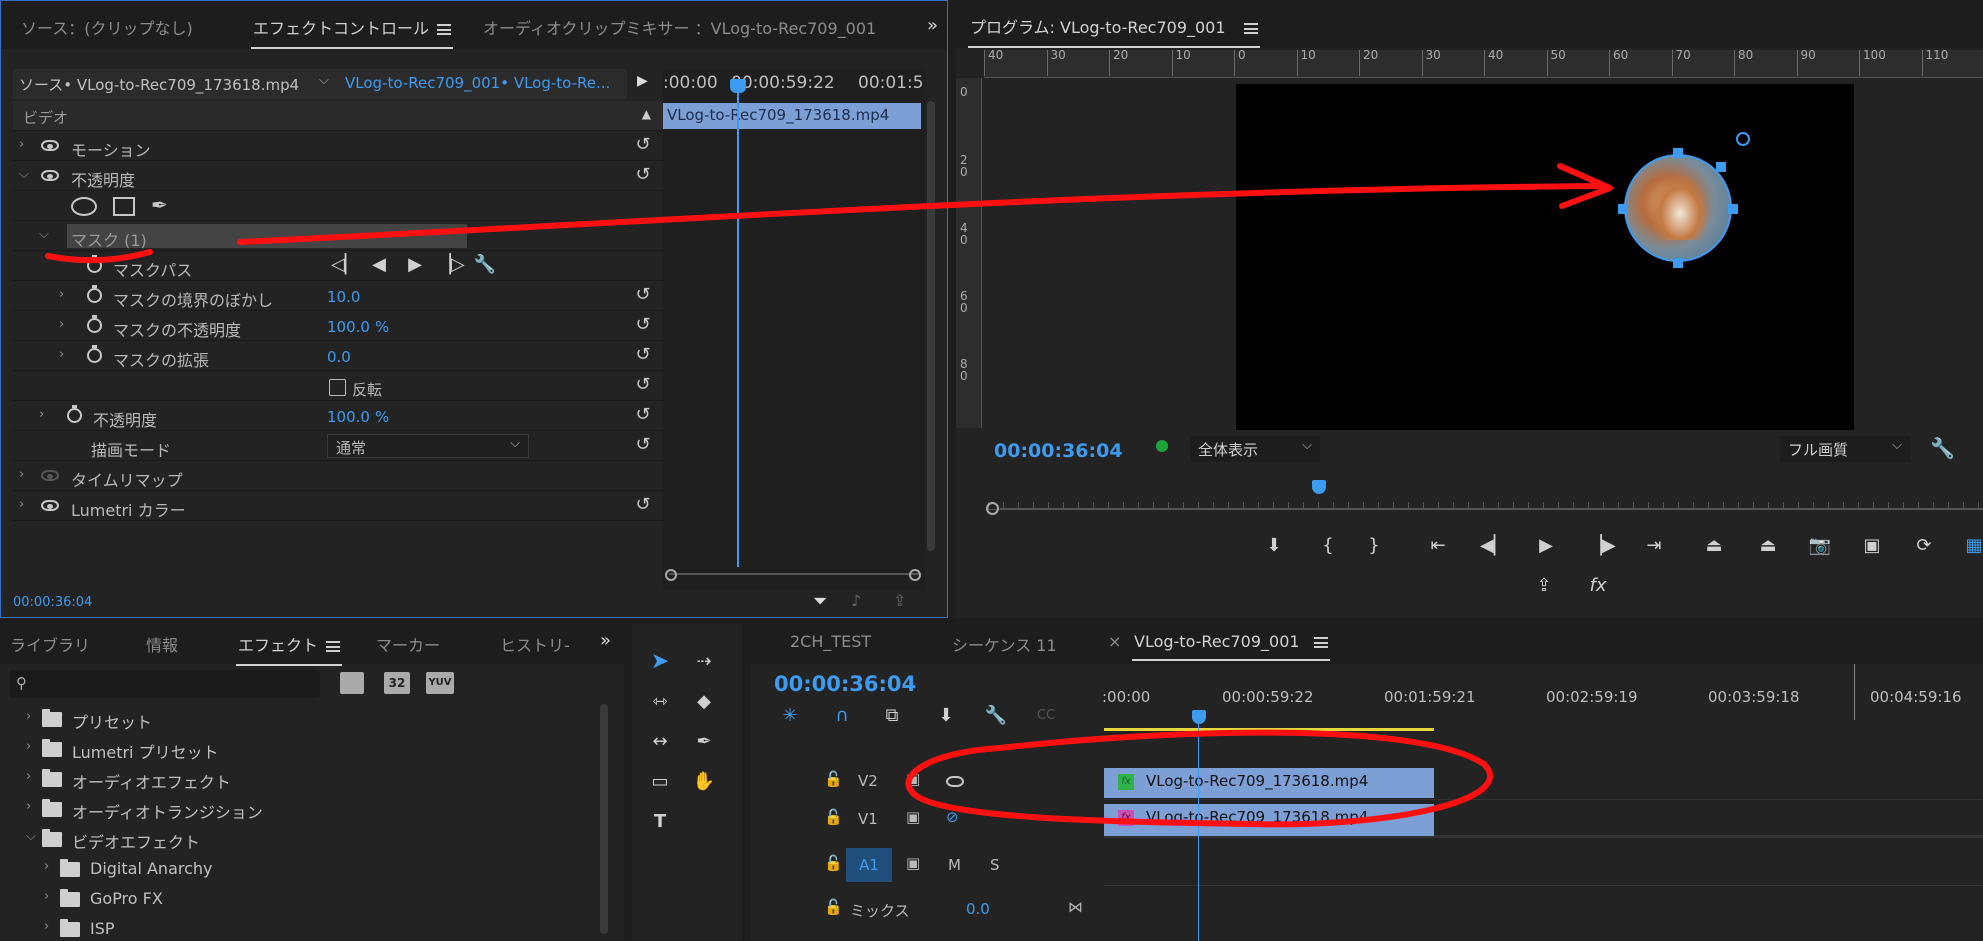 This screenshot has height=941, width=1983. What do you see at coordinates (660, 702) in the screenshot?
I see `ripple-edit-tool-icon: ⇿` at bounding box center [660, 702].